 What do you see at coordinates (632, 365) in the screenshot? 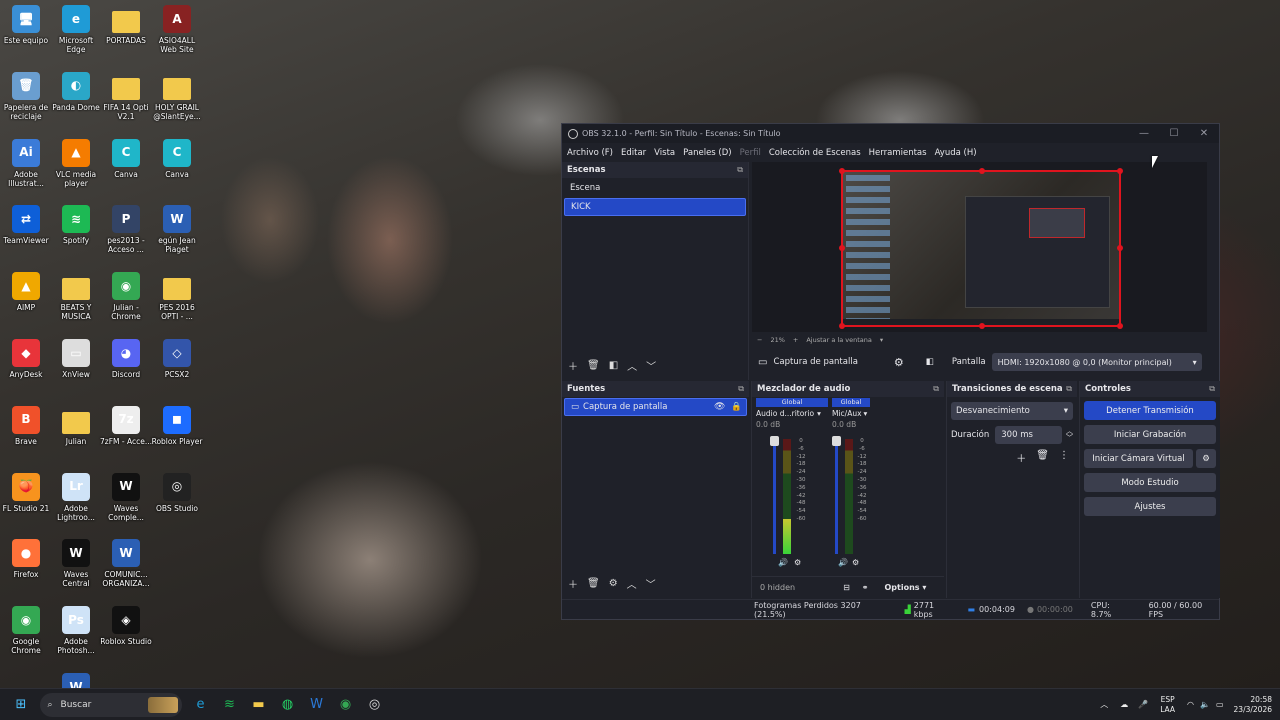
I see `move-scene-up-button: ︿` at bounding box center [632, 365].